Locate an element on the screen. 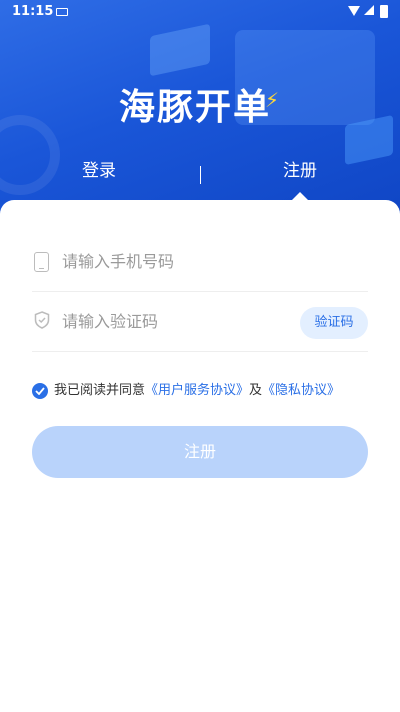 This screenshot has width=400, height=712. agreement-row: 我已阅读并同意《用户服务协议》及《隐私协议》 is located at coordinates (202, 392).